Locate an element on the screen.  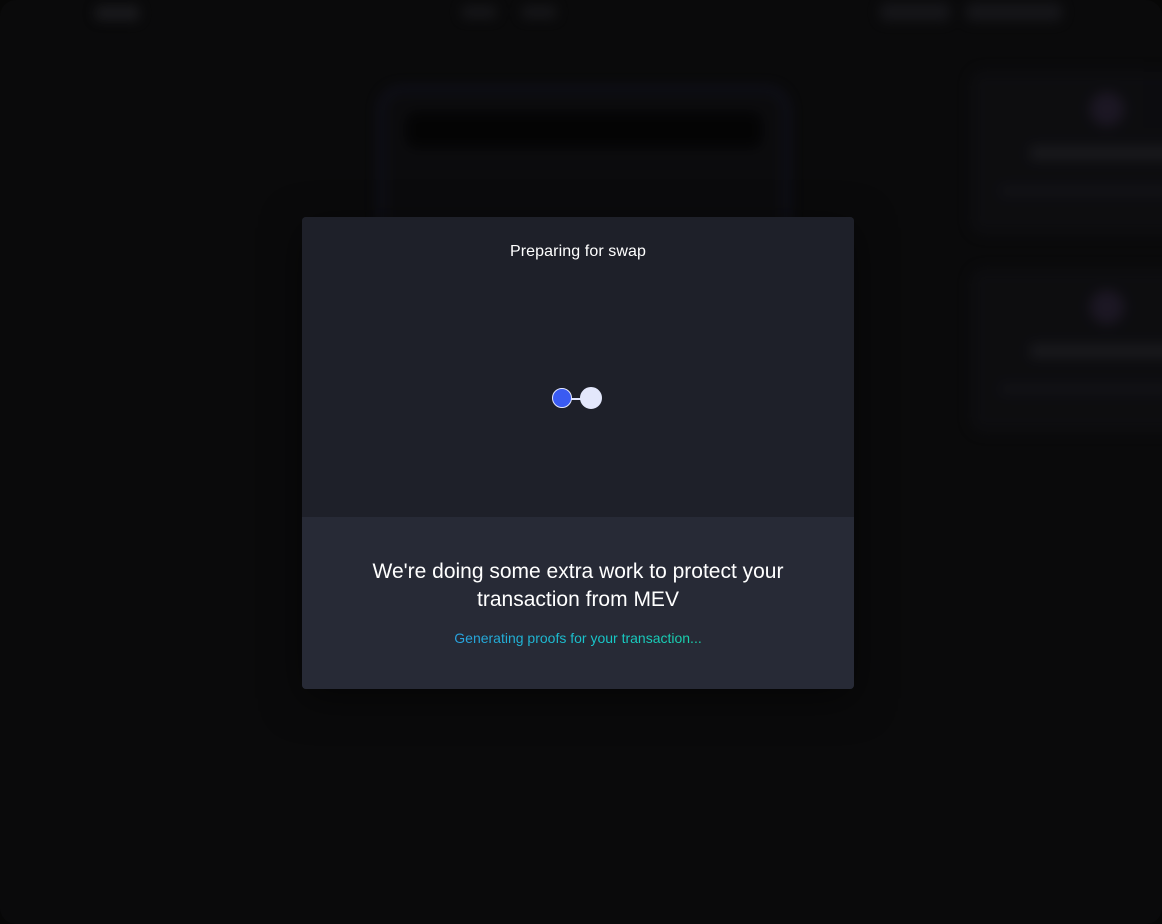
background-wallet-button is located at coordinates (1014, 12).